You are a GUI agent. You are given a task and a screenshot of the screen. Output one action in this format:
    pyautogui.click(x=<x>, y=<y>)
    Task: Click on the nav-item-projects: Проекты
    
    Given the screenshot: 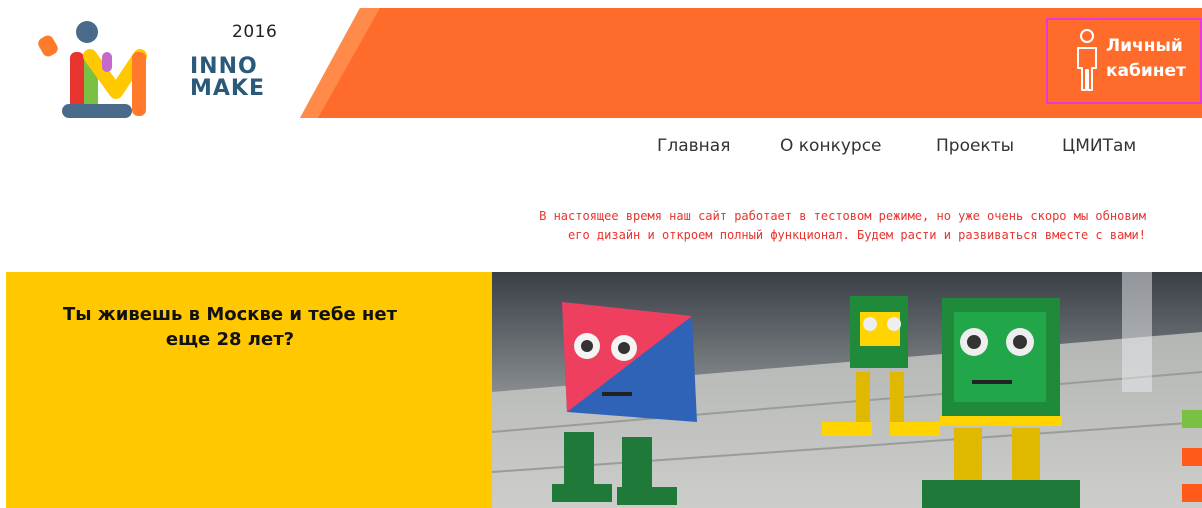 What is the action you would take?
    pyautogui.click(x=975, y=146)
    